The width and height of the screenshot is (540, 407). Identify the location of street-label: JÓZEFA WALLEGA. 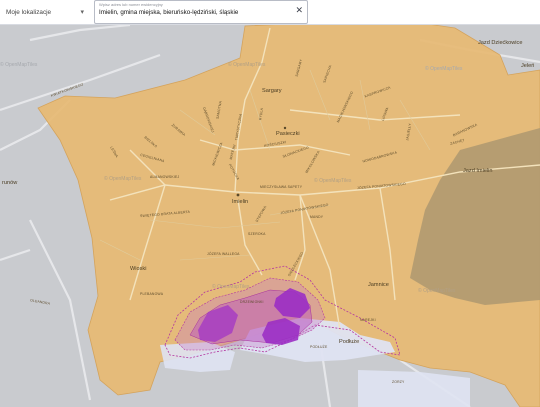
(223, 254).